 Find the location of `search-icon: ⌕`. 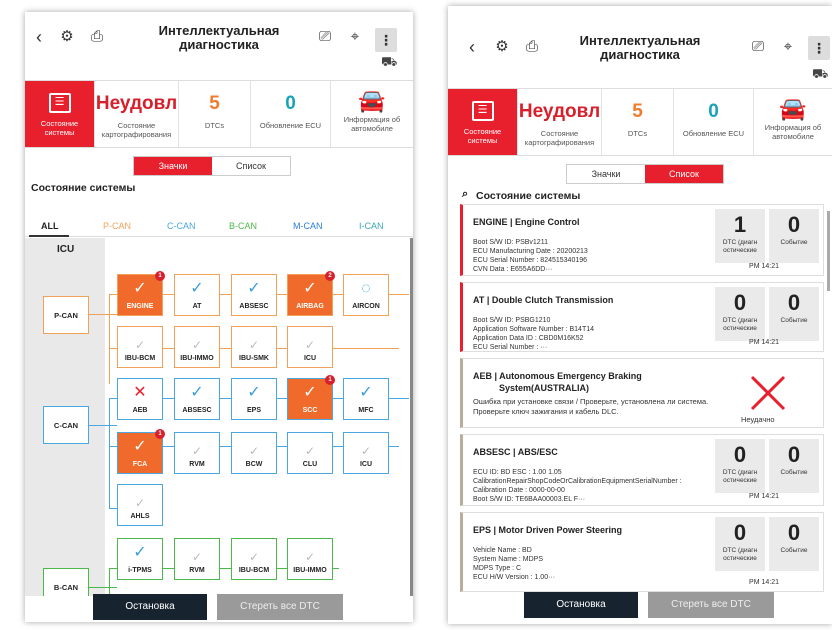

search-icon: ⌕ is located at coordinates (465, 194).